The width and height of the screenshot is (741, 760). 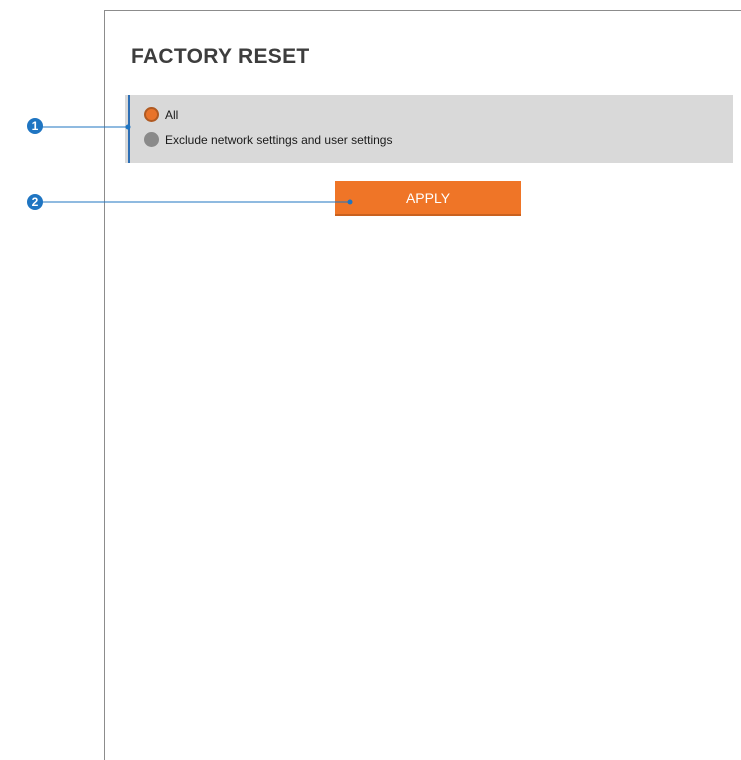 What do you see at coordinates (151, 114) in the screenshot?
I see `radio-selected-icon` at bounding box center [151, 114].